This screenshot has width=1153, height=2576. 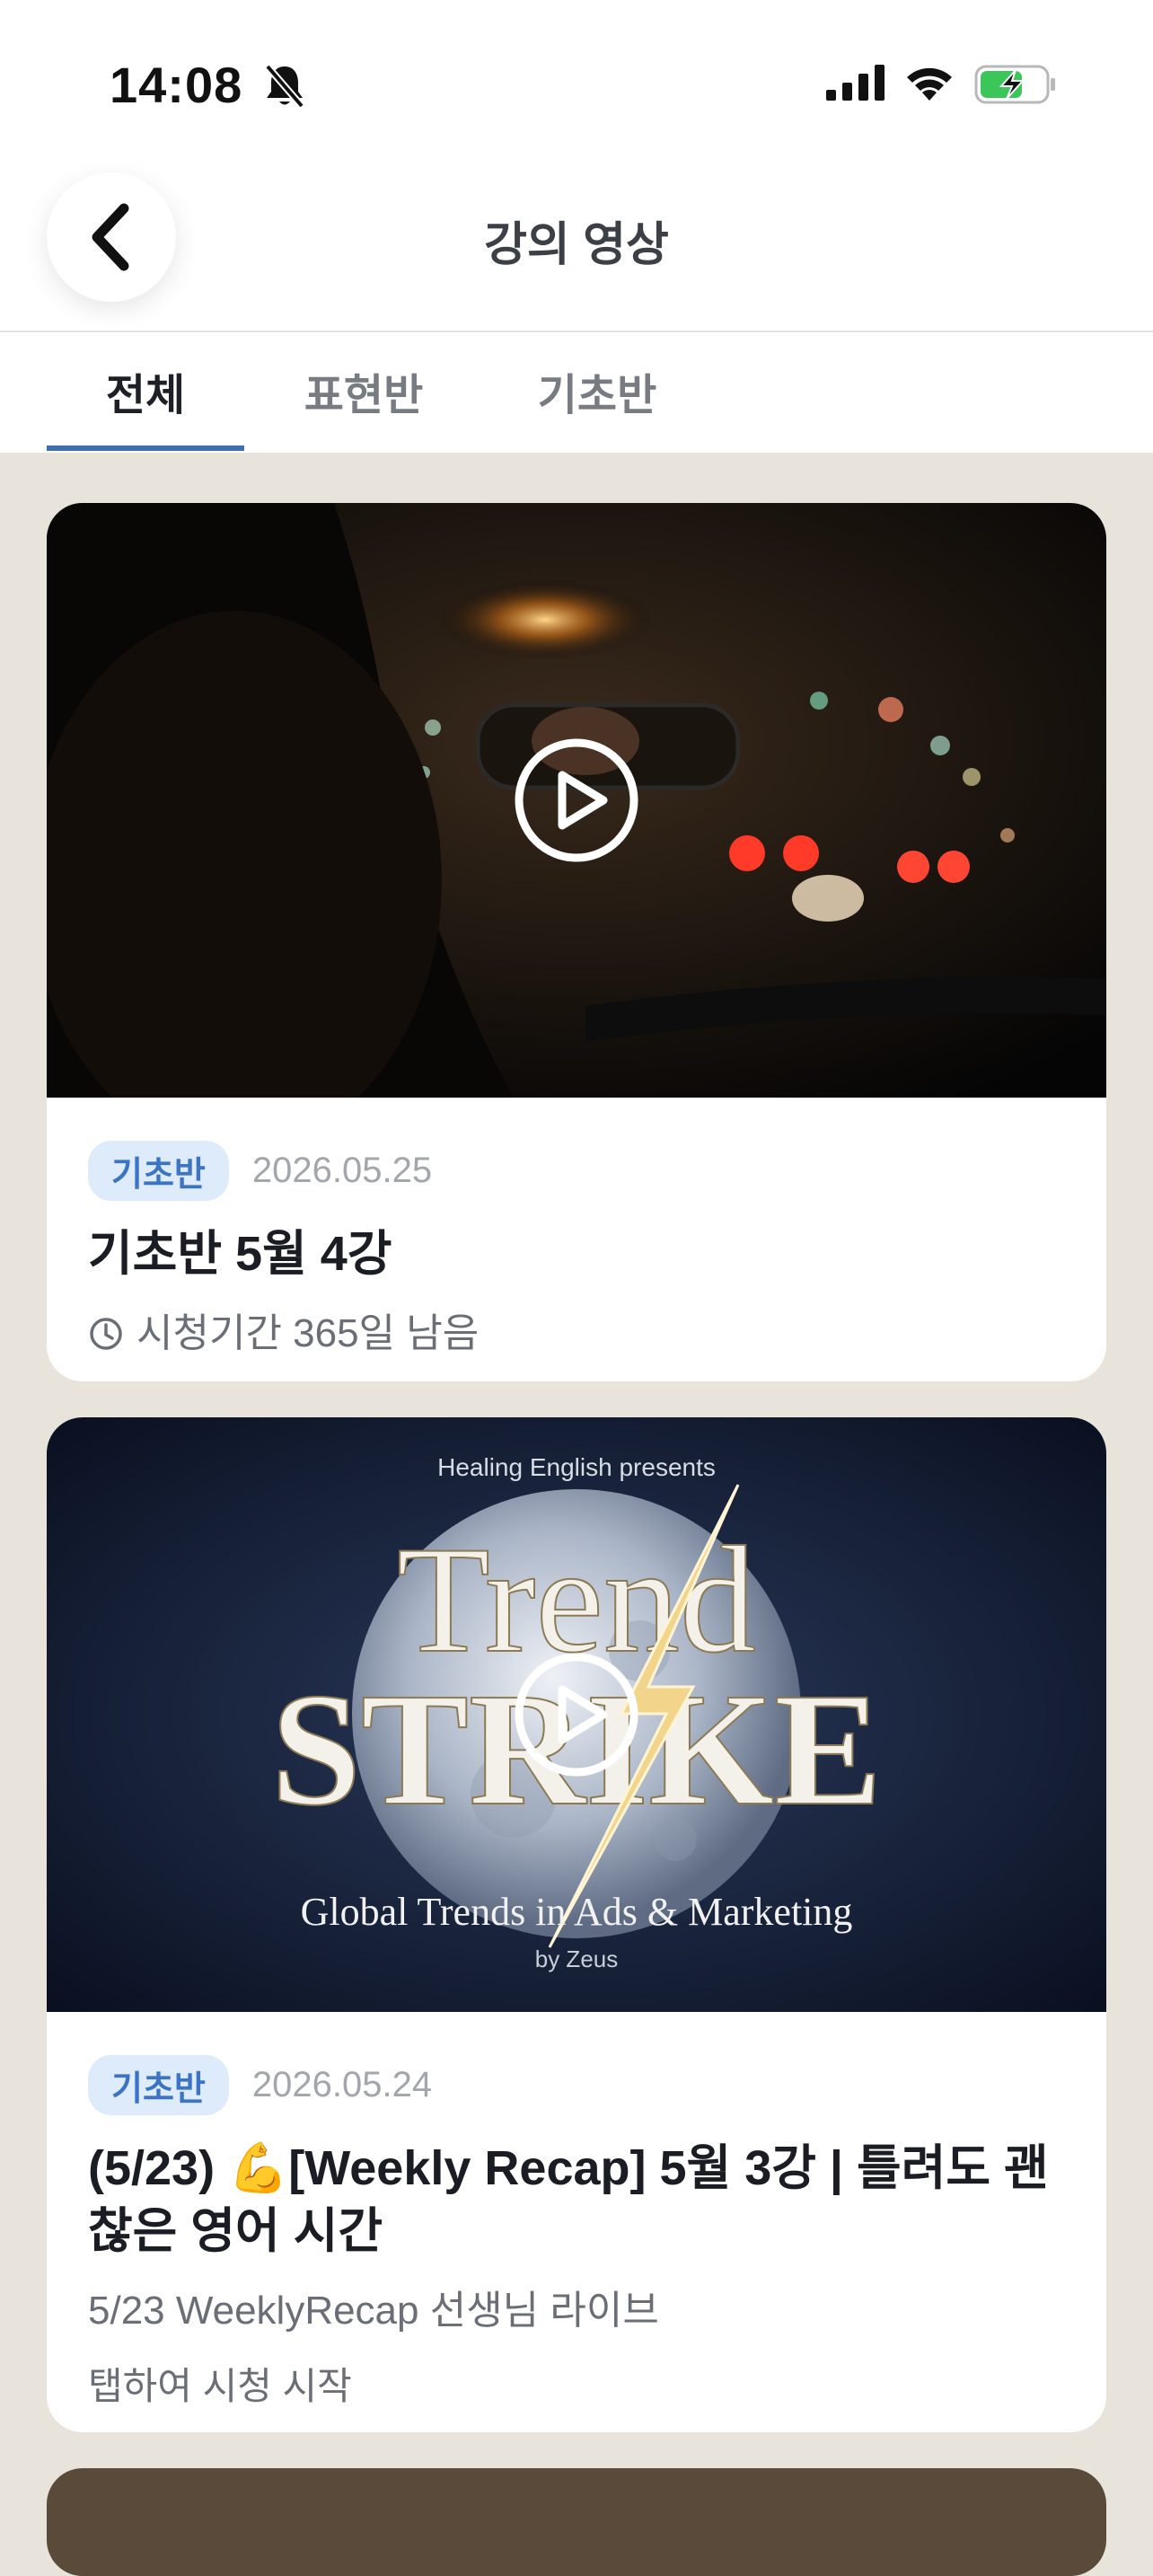 I want to click on page-title: 강의 영상, so click(x=576, y=245).